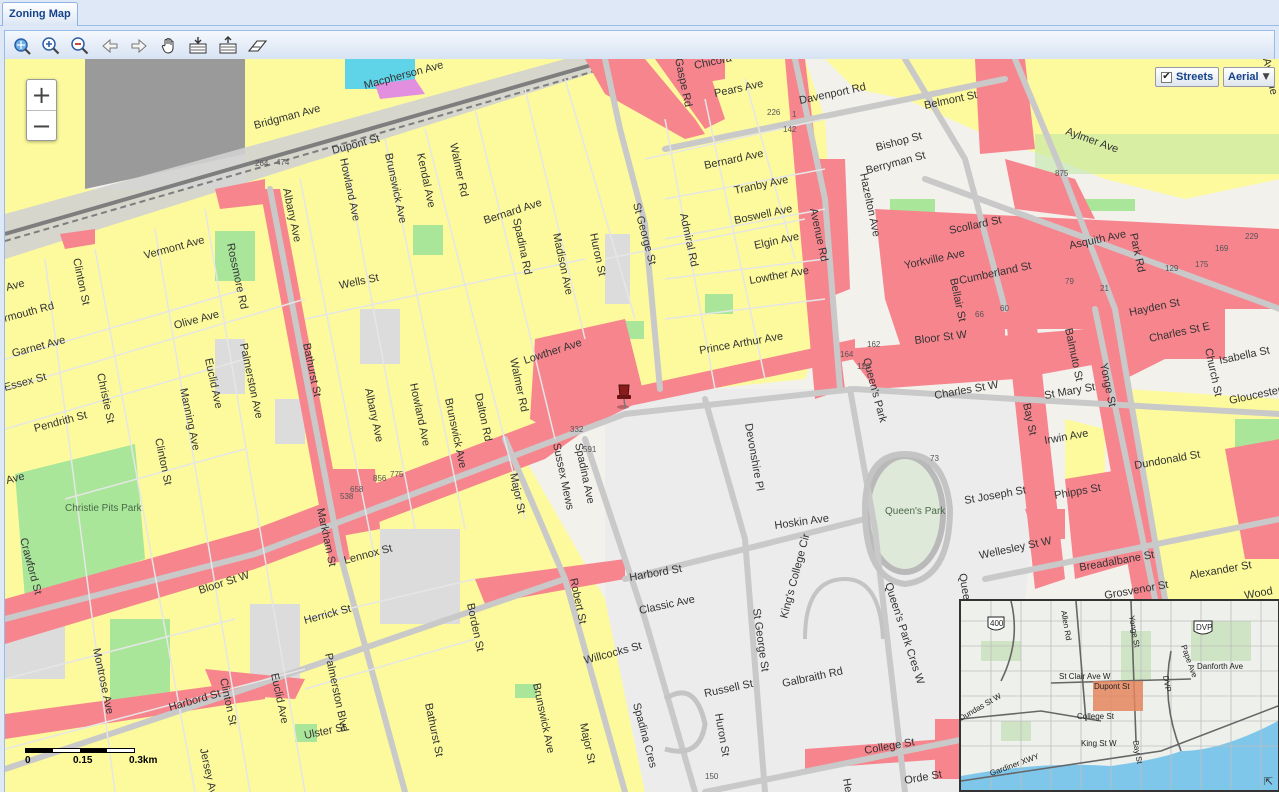  What do you see at coordinates (1112, 686) in the screenshot?
I see `svg-text: Dupont St` at bounding box center [1112, 686].